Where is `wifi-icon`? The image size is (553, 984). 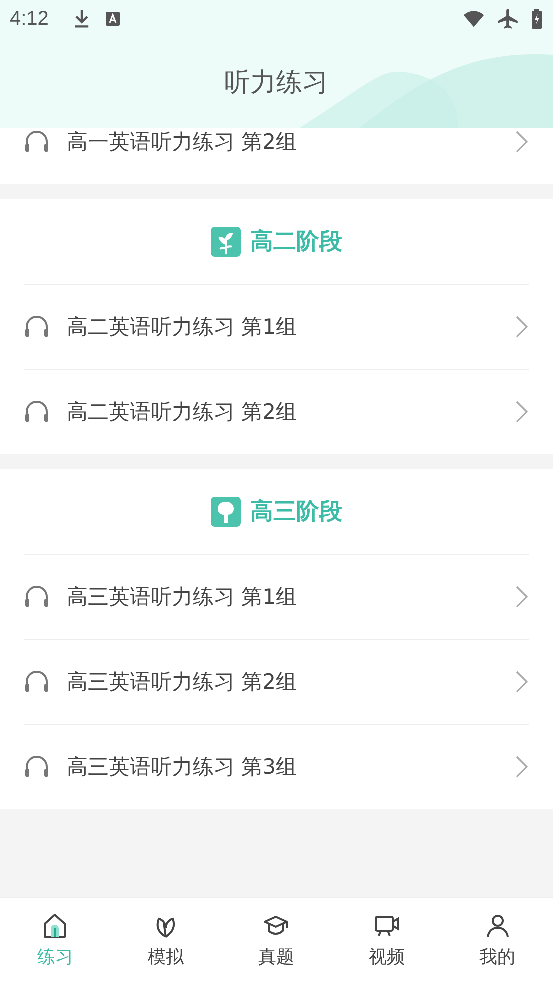 wifi-icon is located at coordinates (474, 19).